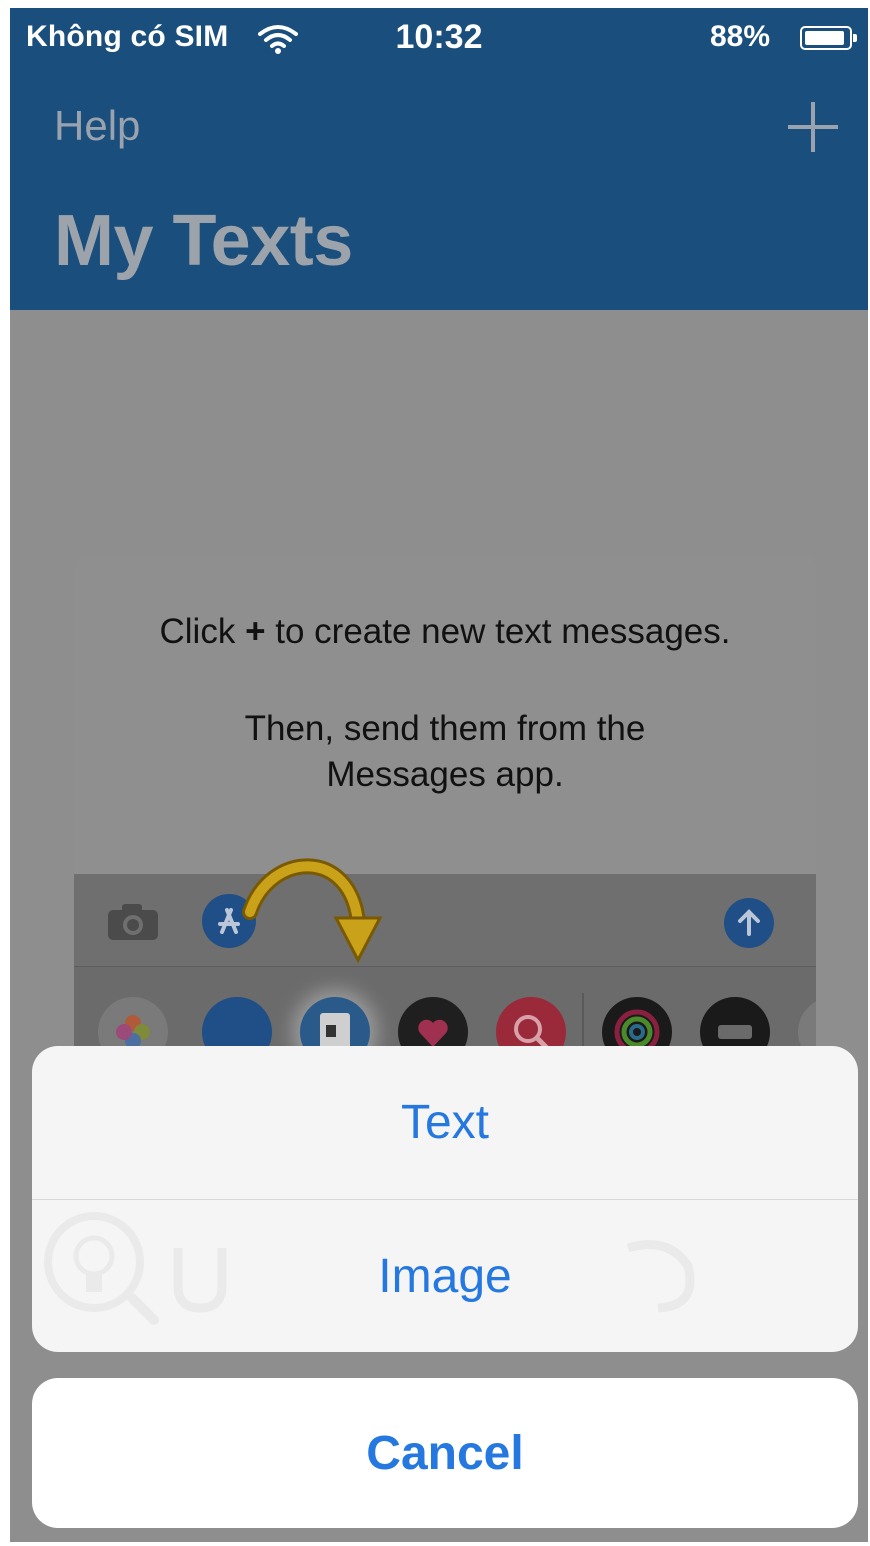 The image size is (870, 1546). What do you see at coordinates (740, 36) in the screenshot?
I see `battery-percent: 88%` at bounding box center [740, 36].